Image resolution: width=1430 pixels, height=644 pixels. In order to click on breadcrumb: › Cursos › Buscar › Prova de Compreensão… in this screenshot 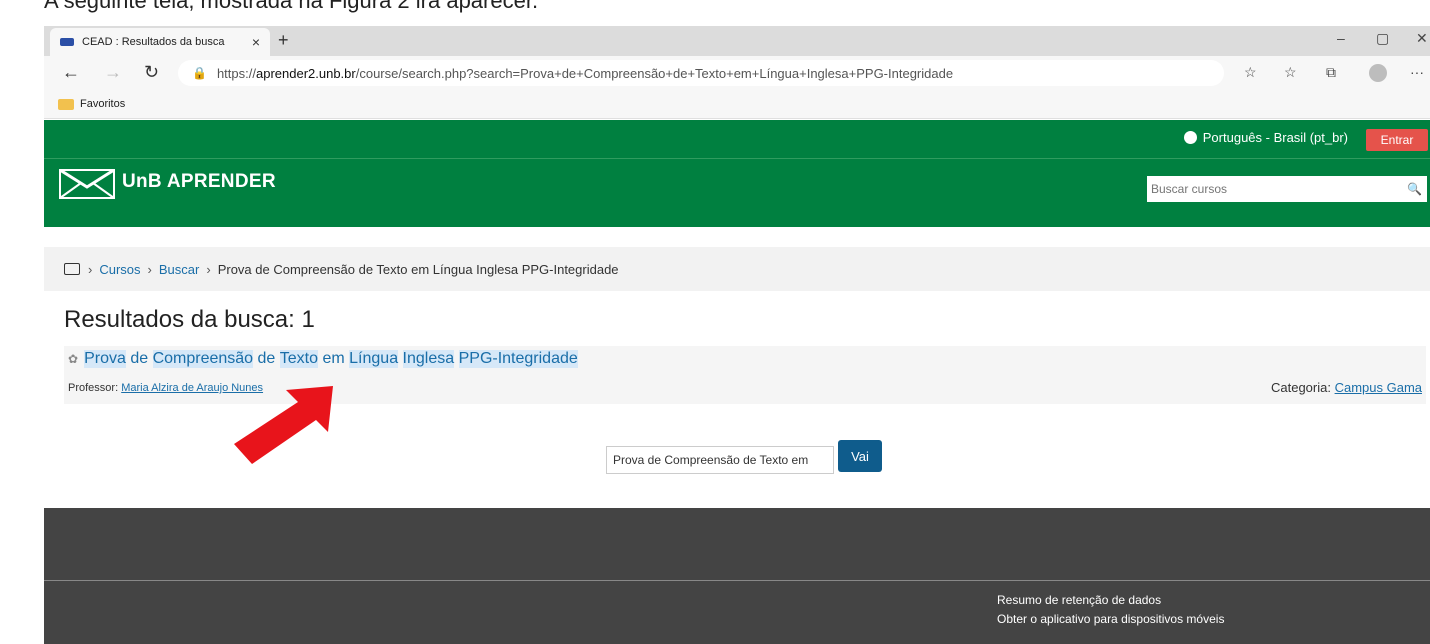, I will do `click(737, 269)`.